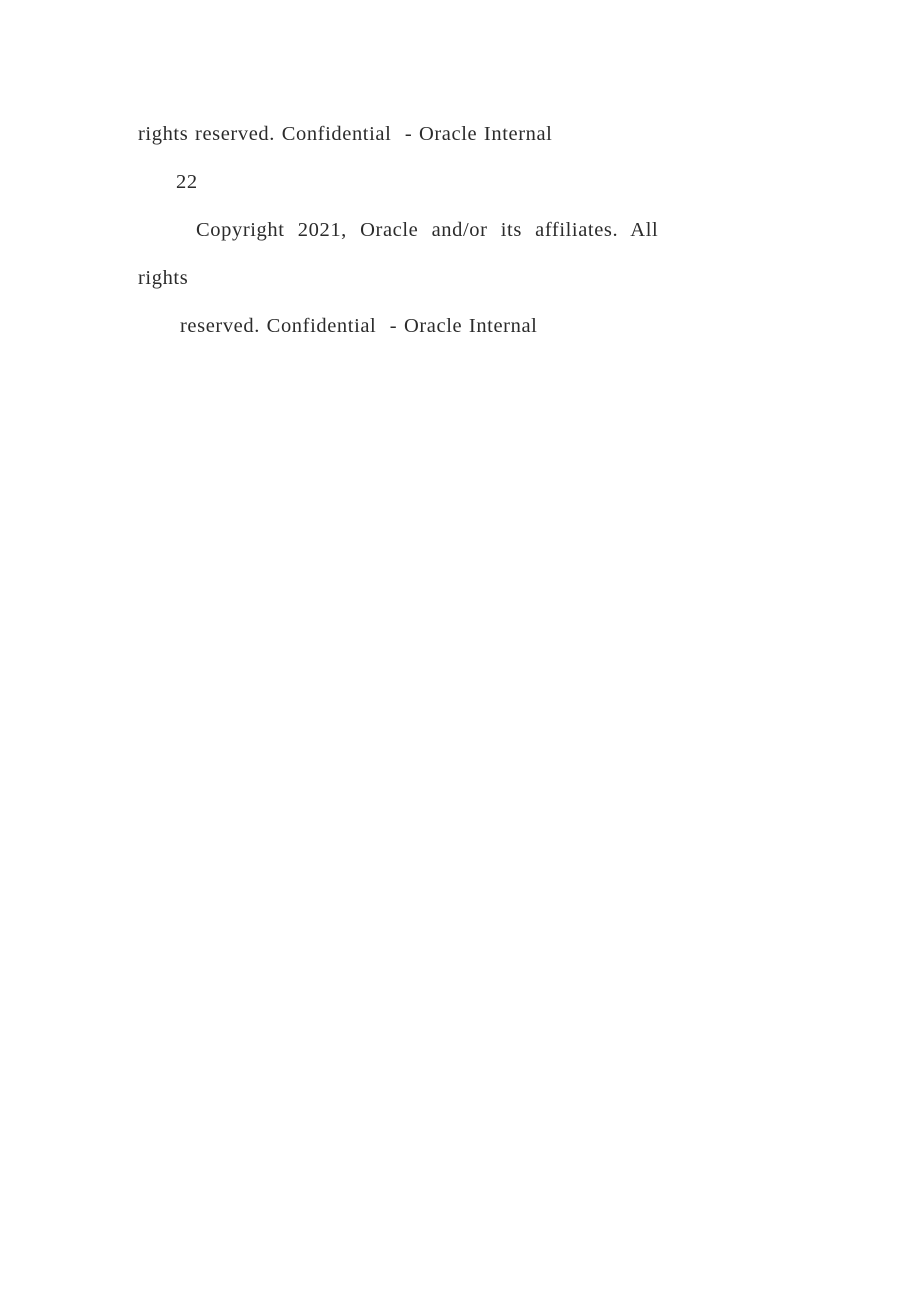  Describe the element at coordinates (187, 182) in the screenshot. I see `page-number: 22` at that location.